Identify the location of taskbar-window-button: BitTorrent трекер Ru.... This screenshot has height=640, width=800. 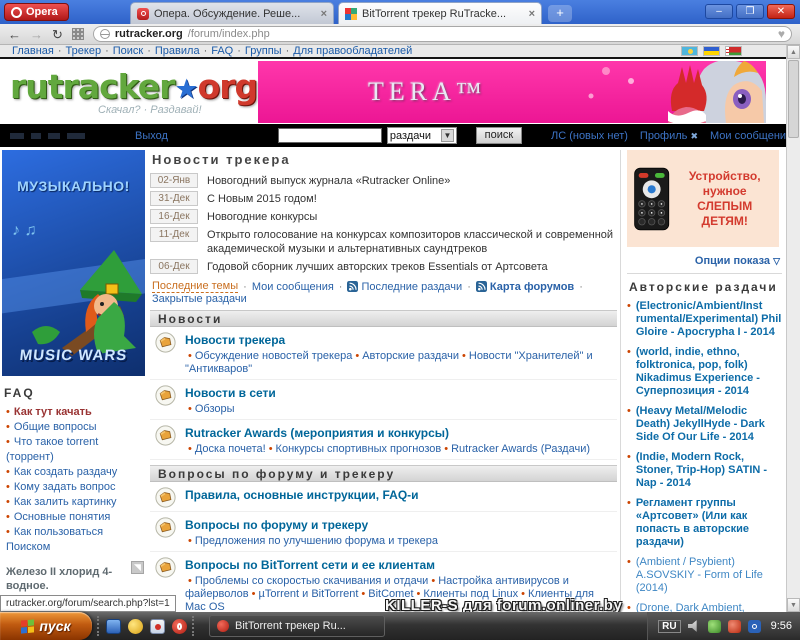
(297, 626).